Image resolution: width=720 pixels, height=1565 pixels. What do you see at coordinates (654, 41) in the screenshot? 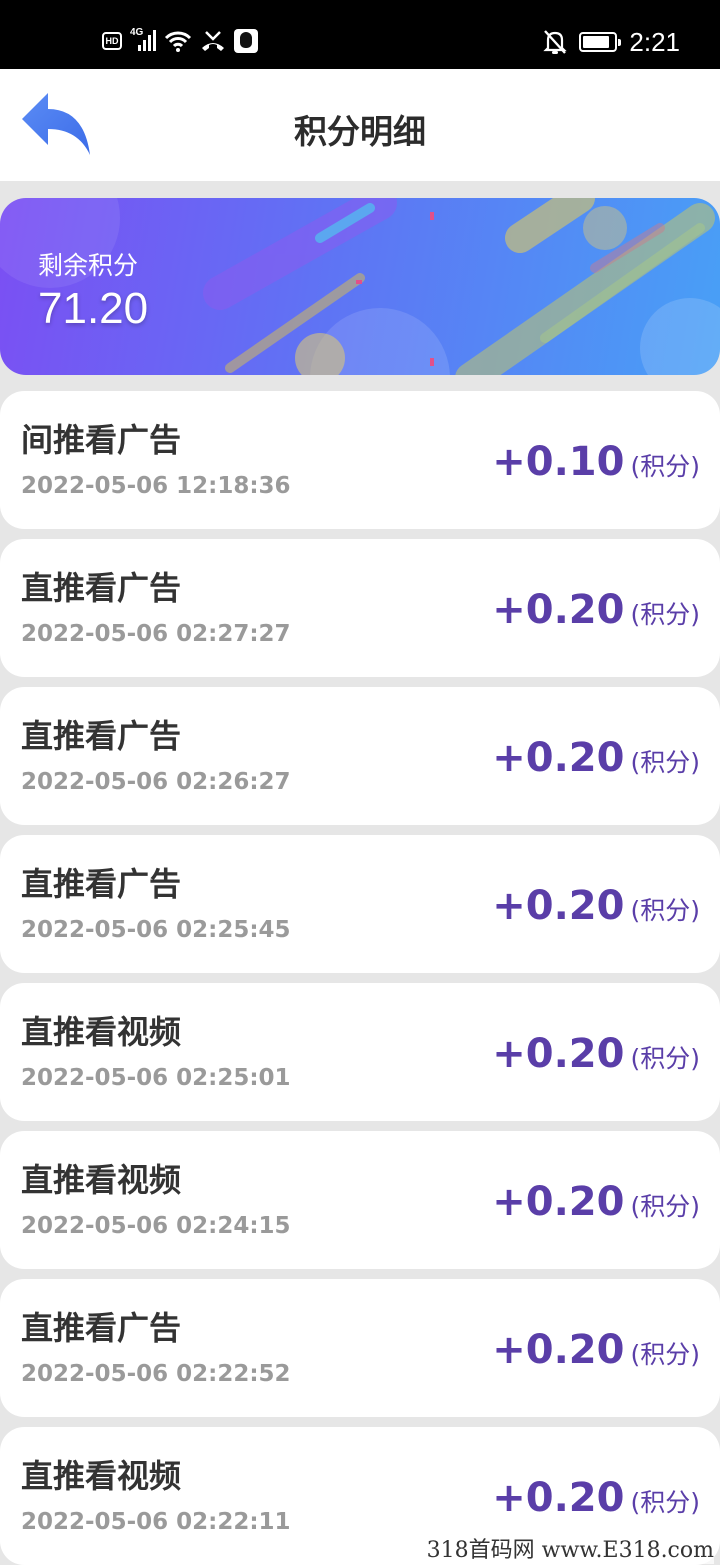
I see `clock: 2:21` at bounding box center [654, 41].